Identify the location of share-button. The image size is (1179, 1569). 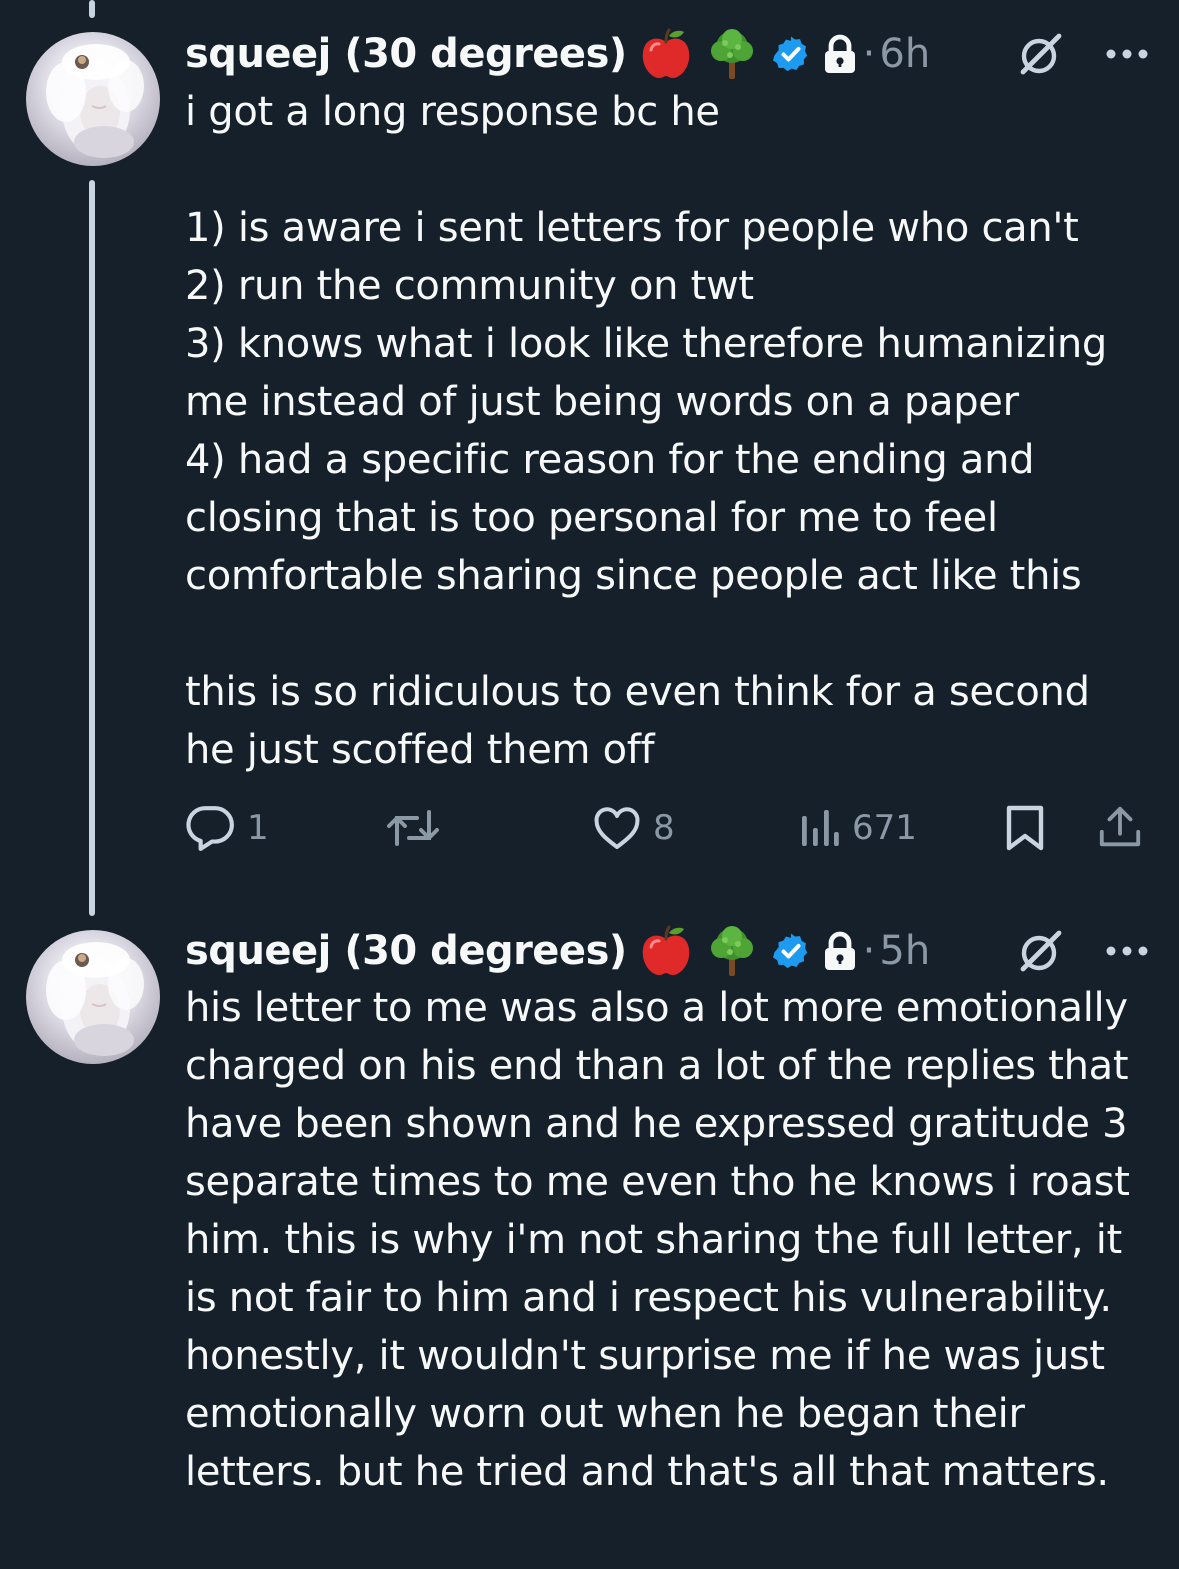
(1120, 828).